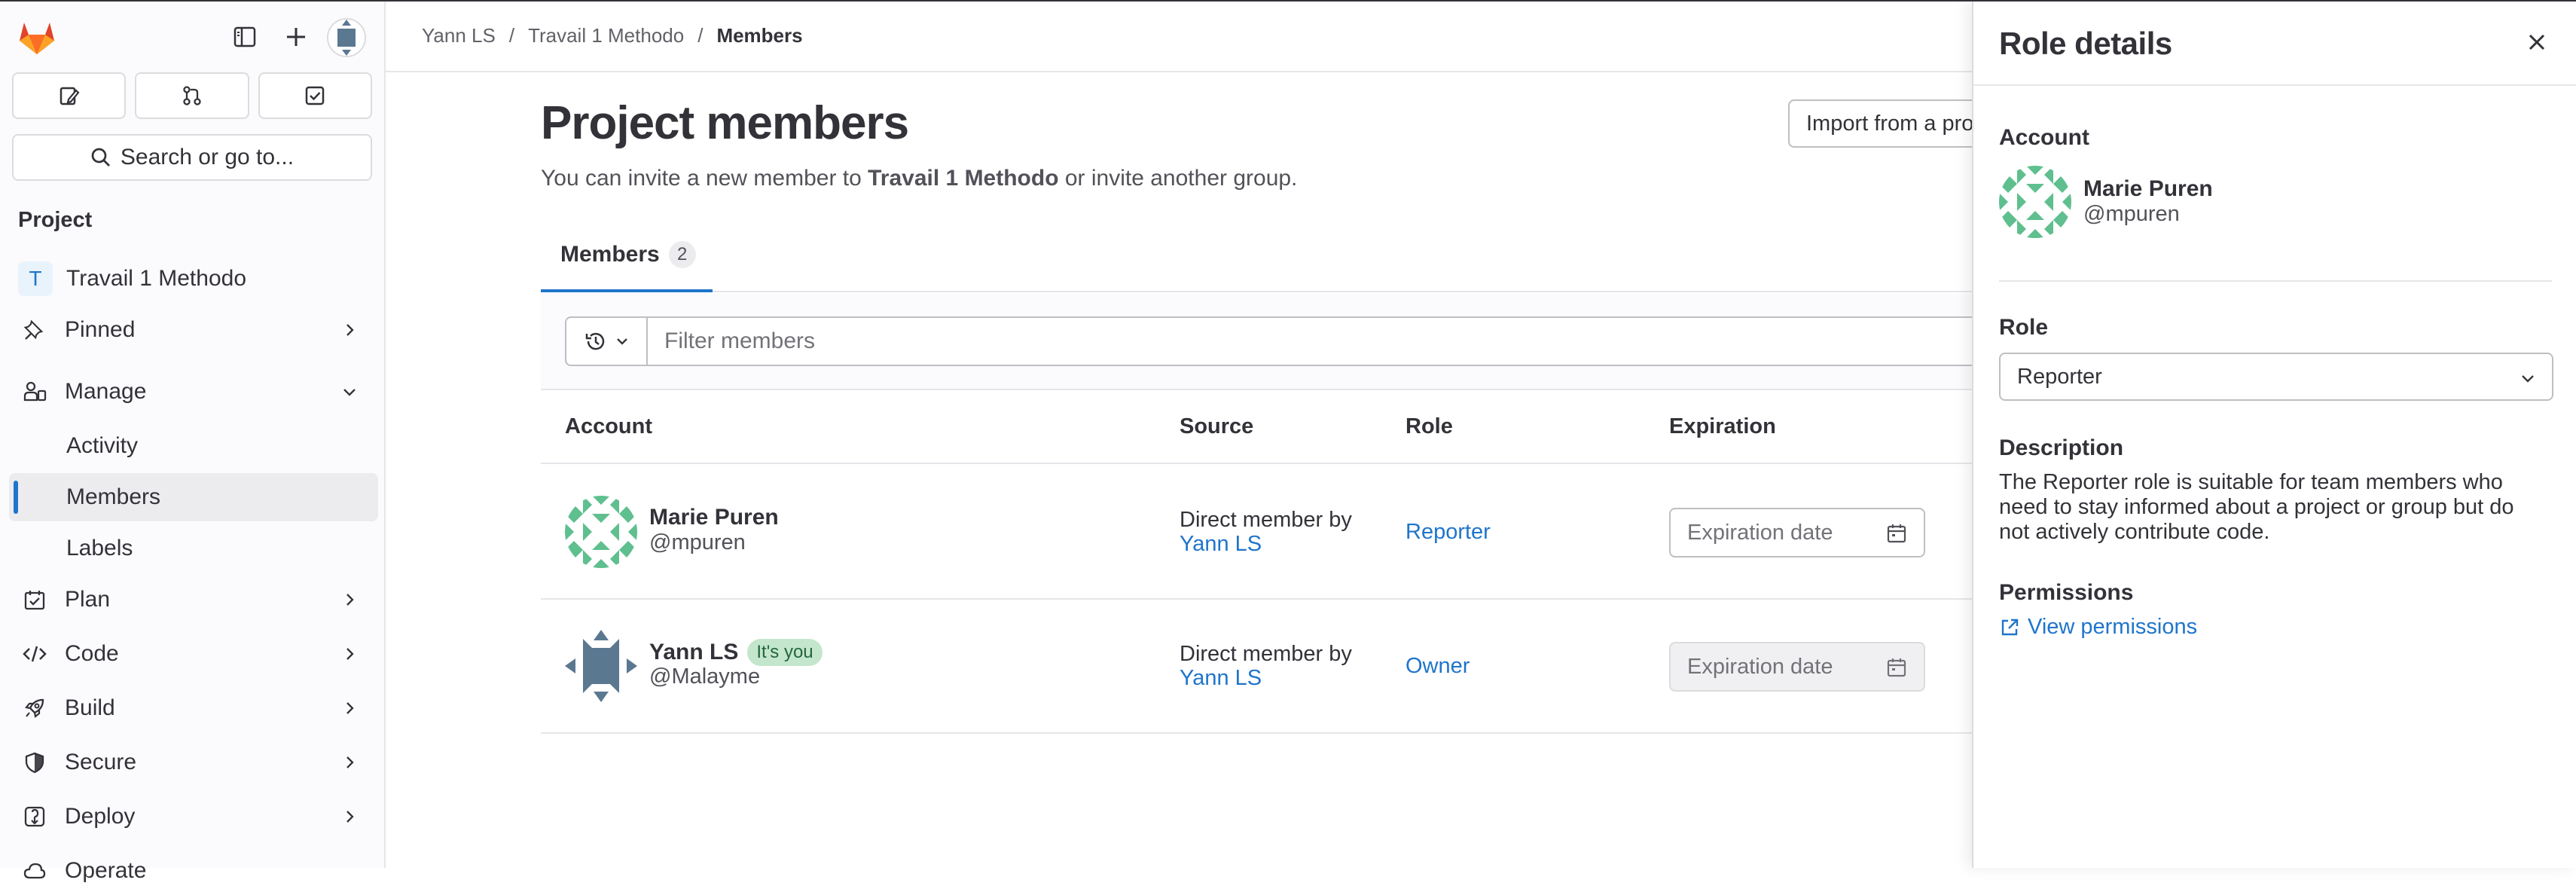 Image resolution: width=2576 pixels, height=895 pixels. I want to click on permissions-label: Permissions, so click(2067, 592).